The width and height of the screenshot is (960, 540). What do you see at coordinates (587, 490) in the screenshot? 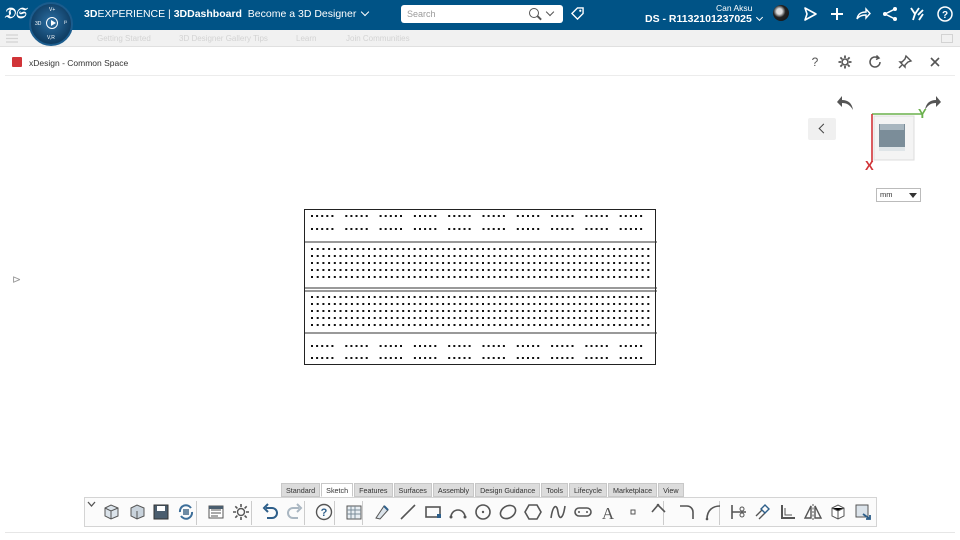
I see `tab-lifecycle: Lifecycle` at bounding box center [587, 490].